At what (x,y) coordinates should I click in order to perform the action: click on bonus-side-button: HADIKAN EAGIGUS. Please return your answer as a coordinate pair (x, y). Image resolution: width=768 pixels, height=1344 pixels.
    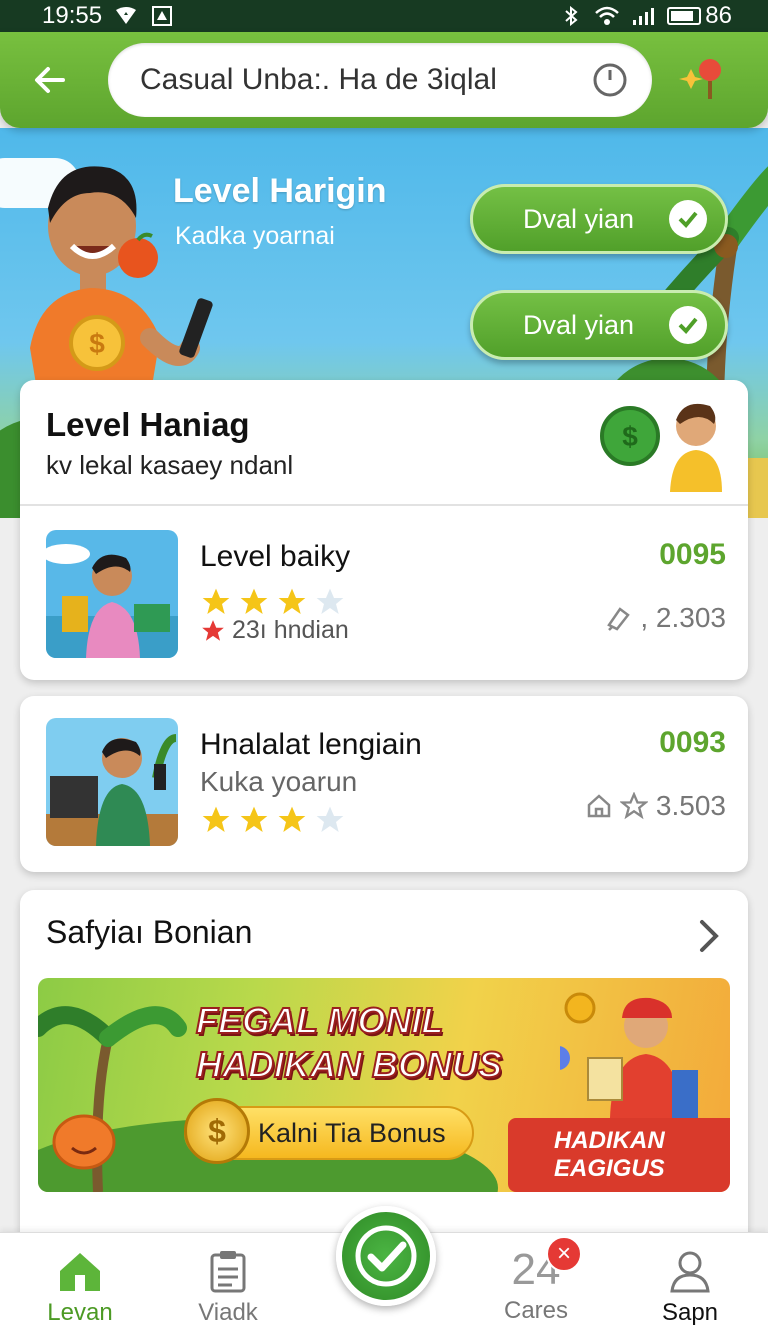
    Looking at the image, I should click on (619, 1155).